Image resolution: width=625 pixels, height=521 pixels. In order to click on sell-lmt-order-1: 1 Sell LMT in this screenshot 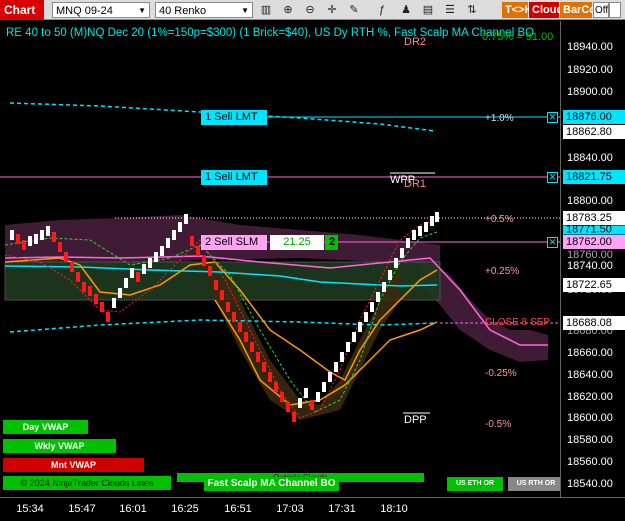, I will do `click(234, 117)`.